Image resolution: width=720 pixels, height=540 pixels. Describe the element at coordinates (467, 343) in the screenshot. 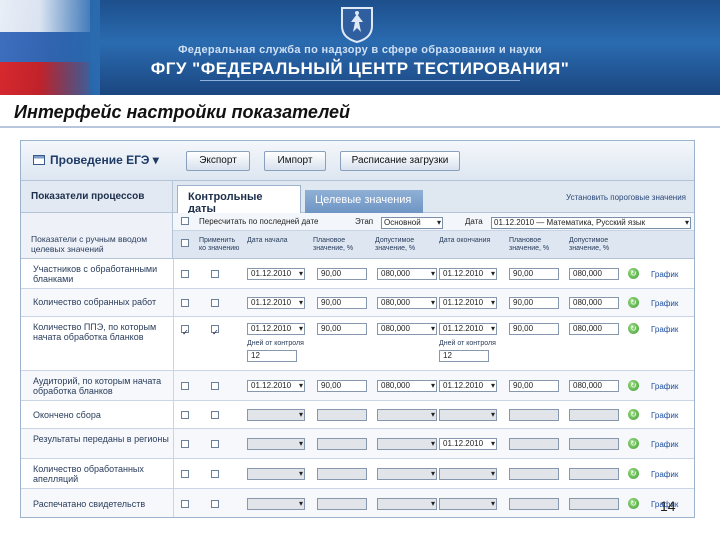

I see `days-end-label: Дней от контроля` at that location.